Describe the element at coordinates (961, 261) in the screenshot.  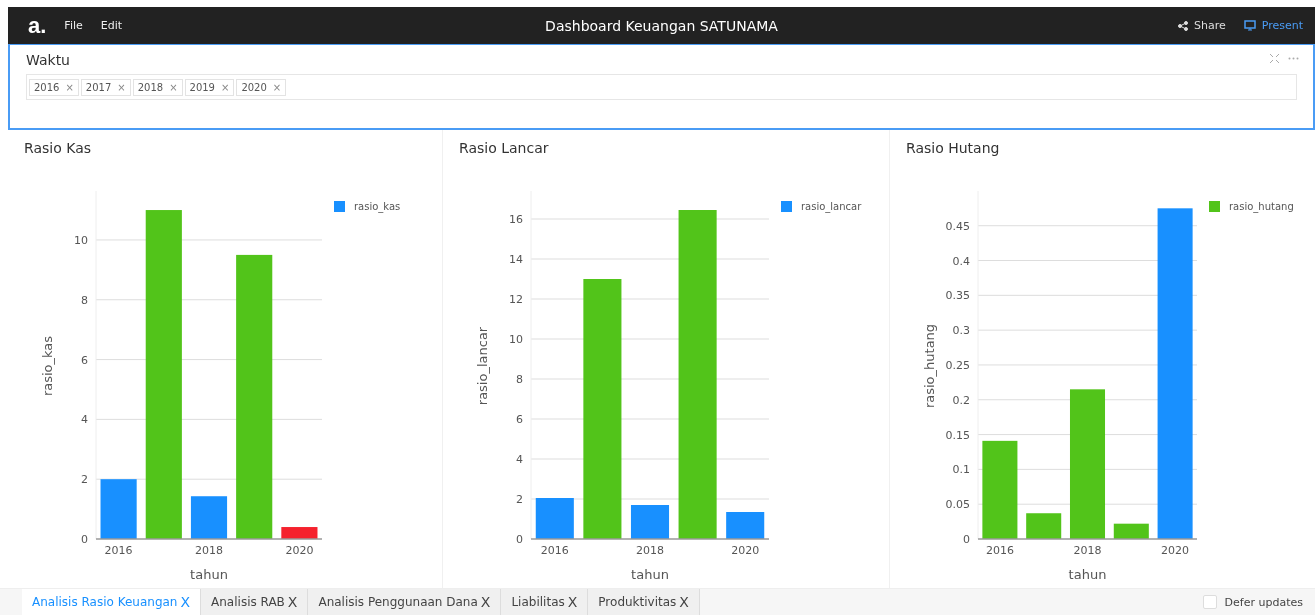
I see `y-tick-label: 0.4` at that location.